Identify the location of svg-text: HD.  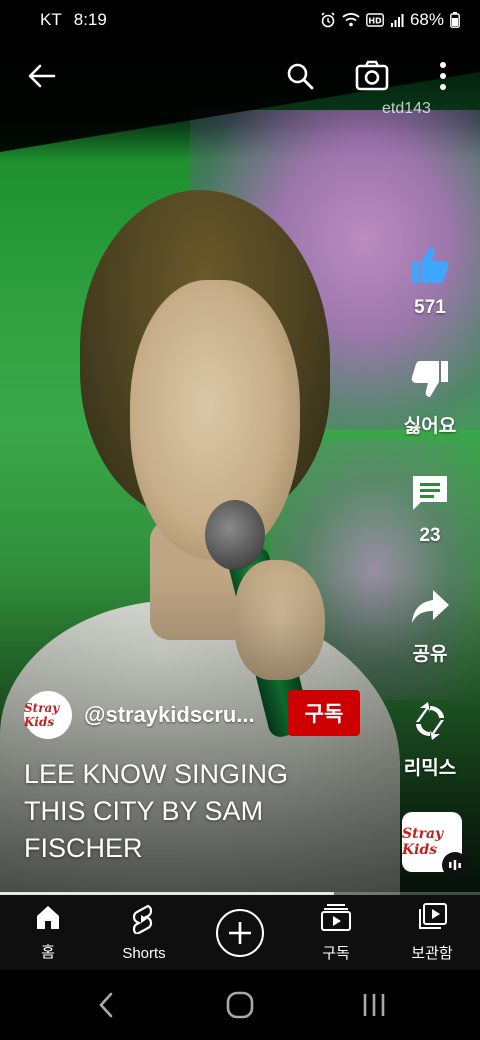
(375, 21).